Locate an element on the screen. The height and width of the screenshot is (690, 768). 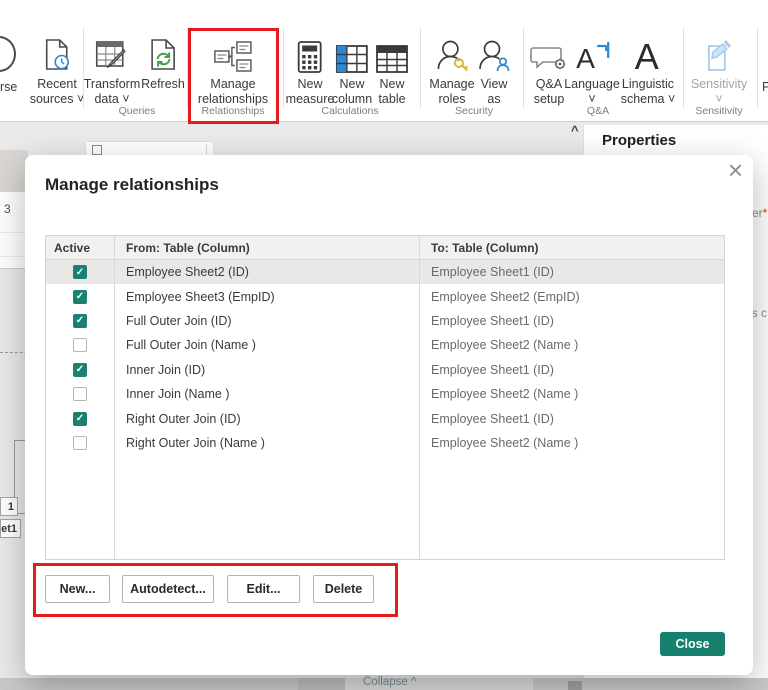
relationship-row: ✓ Inner Join (ID) Employee Sheet1 (ID) is located at coordinates (385, 370).